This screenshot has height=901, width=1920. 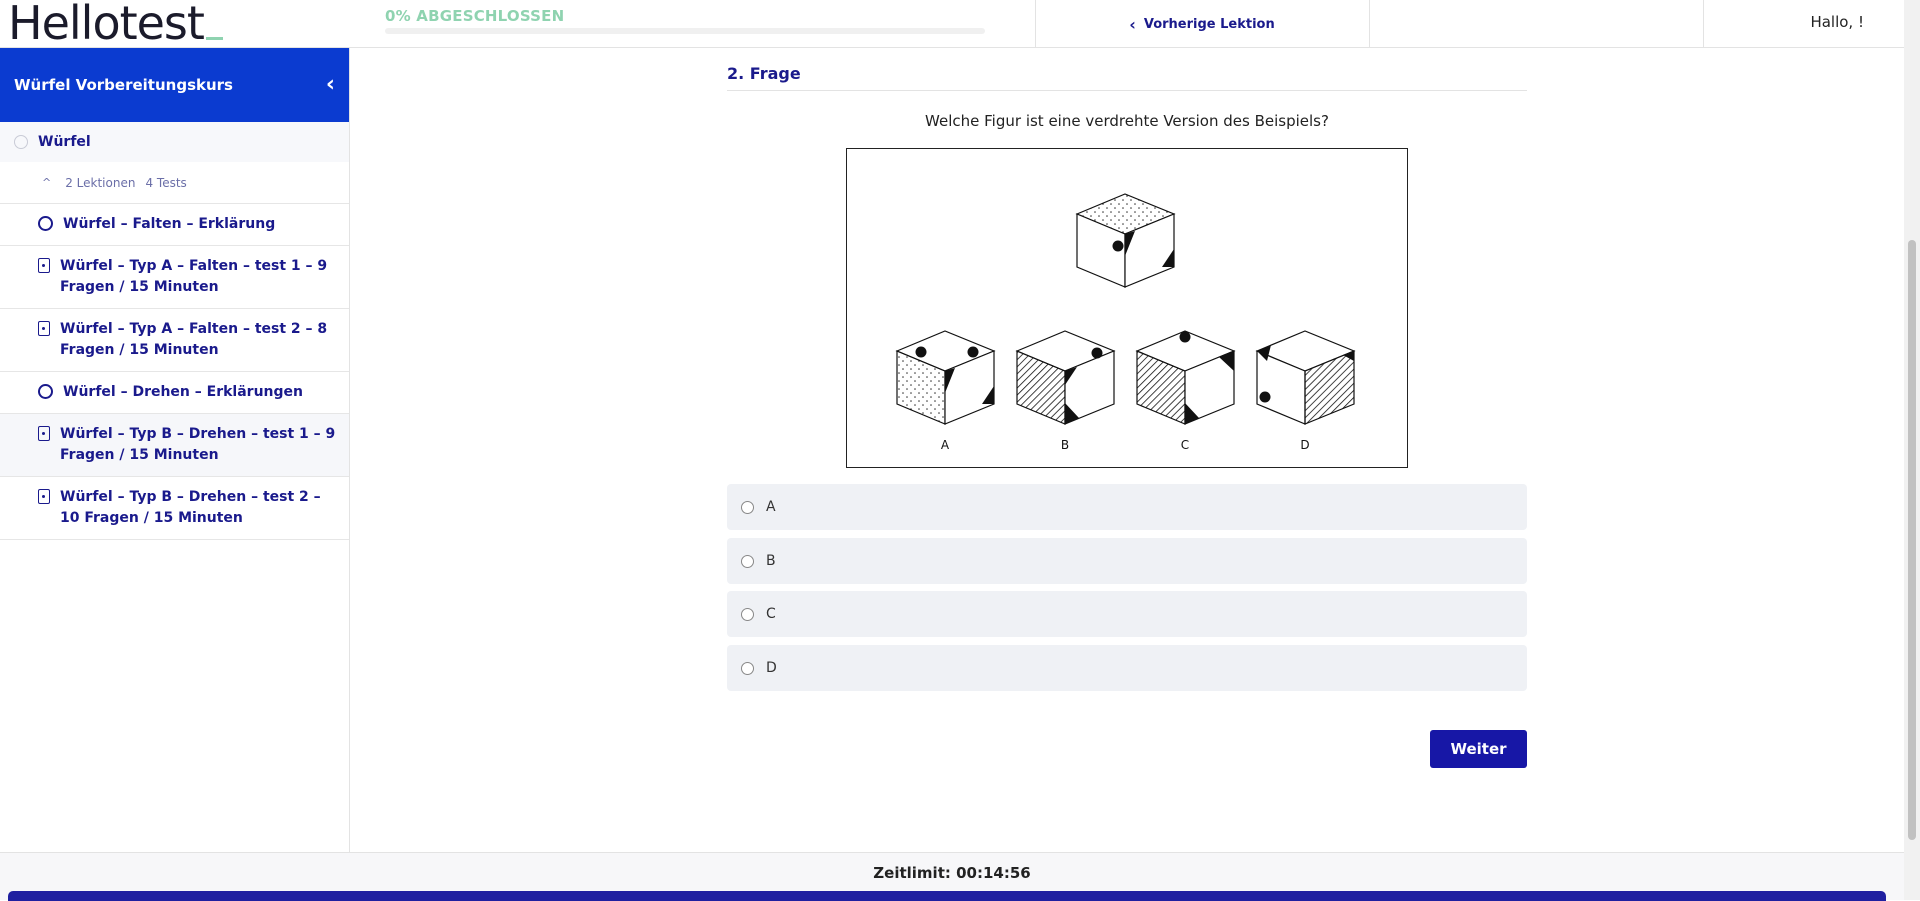 I want to click on previous-lesson-button: ‹ Vorherige Lektion, so click(x=1202, y=24).